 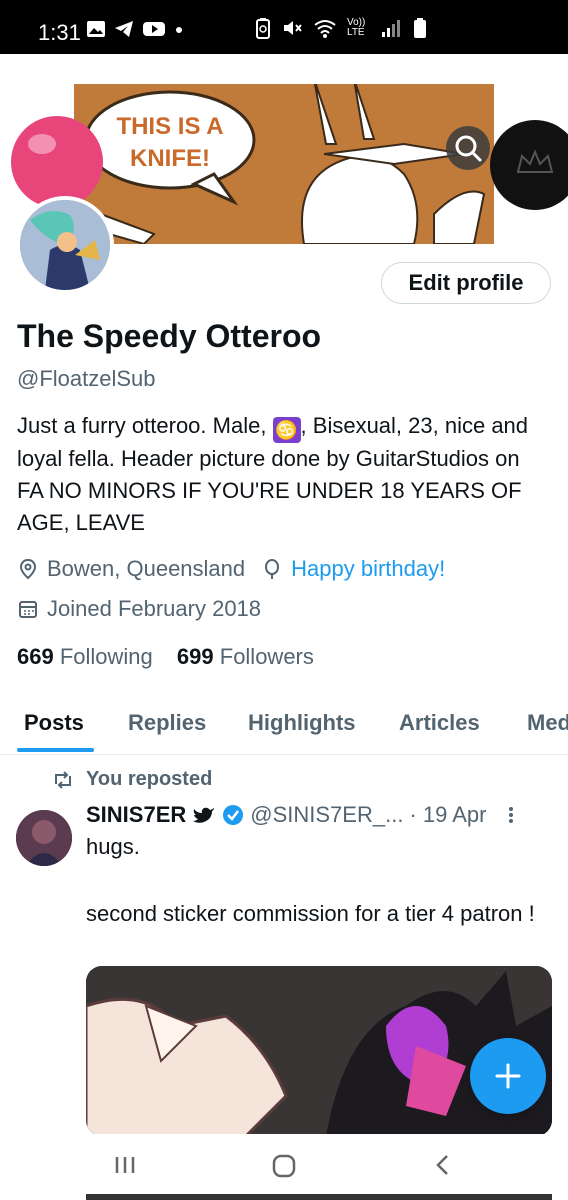 I want to click on tab-posts: Posts, so click(x=54, y=723).